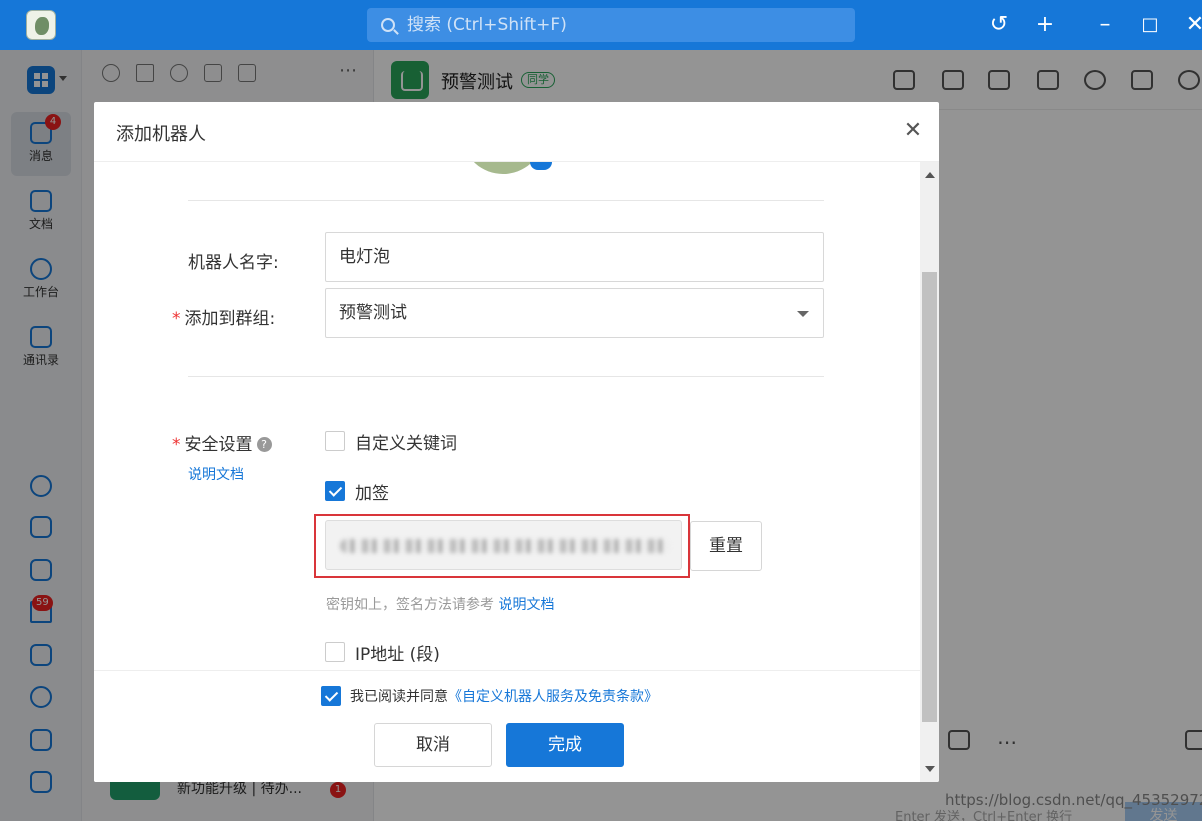 The width and height of the screenshot is (1202, 821). Describe the element at coordinates (565, 745) in the screenshot. I see `done-button: 完成` at that location.